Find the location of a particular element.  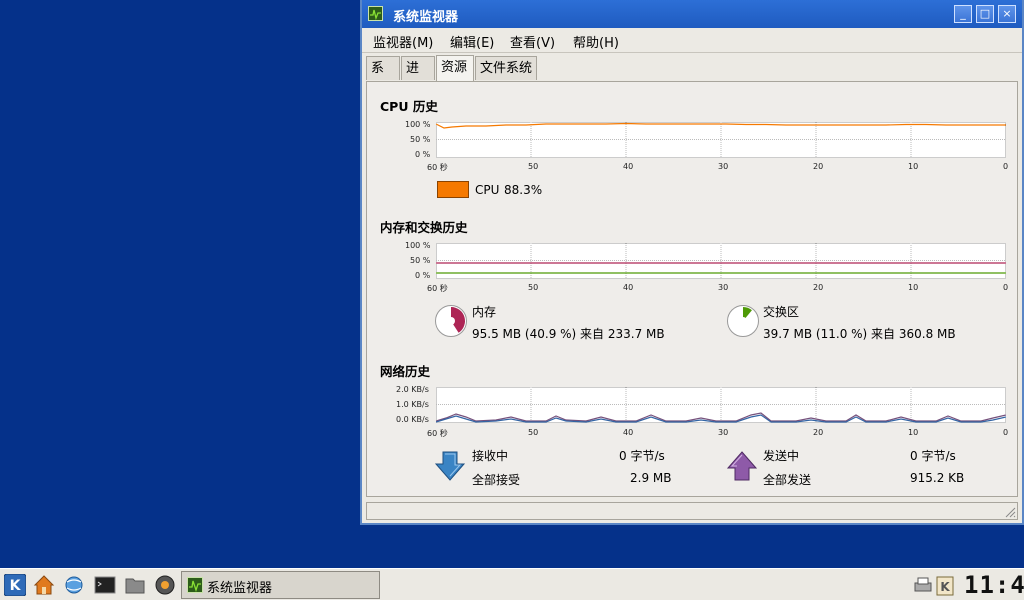

net-x-tick: 60 秒 is located at coordinates (437, 433).